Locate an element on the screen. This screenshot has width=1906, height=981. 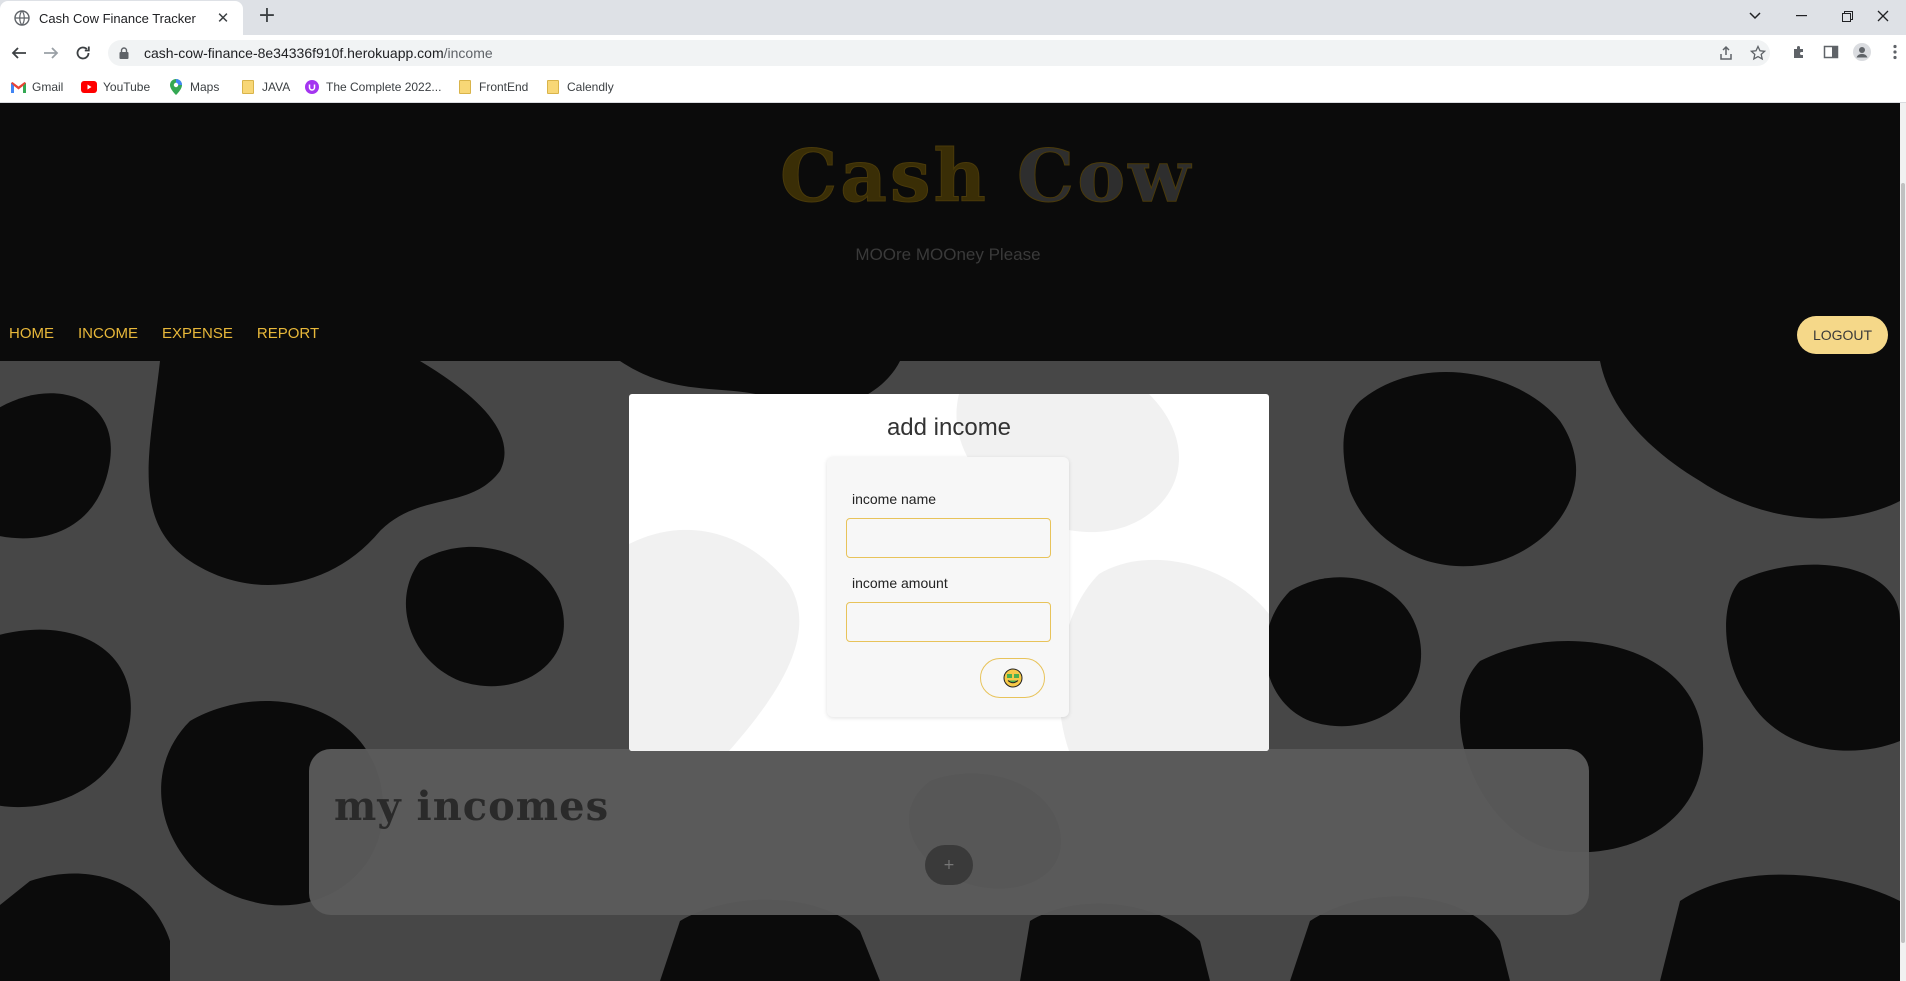
income-amount-label: income amount is located at coordinates (900, 583).